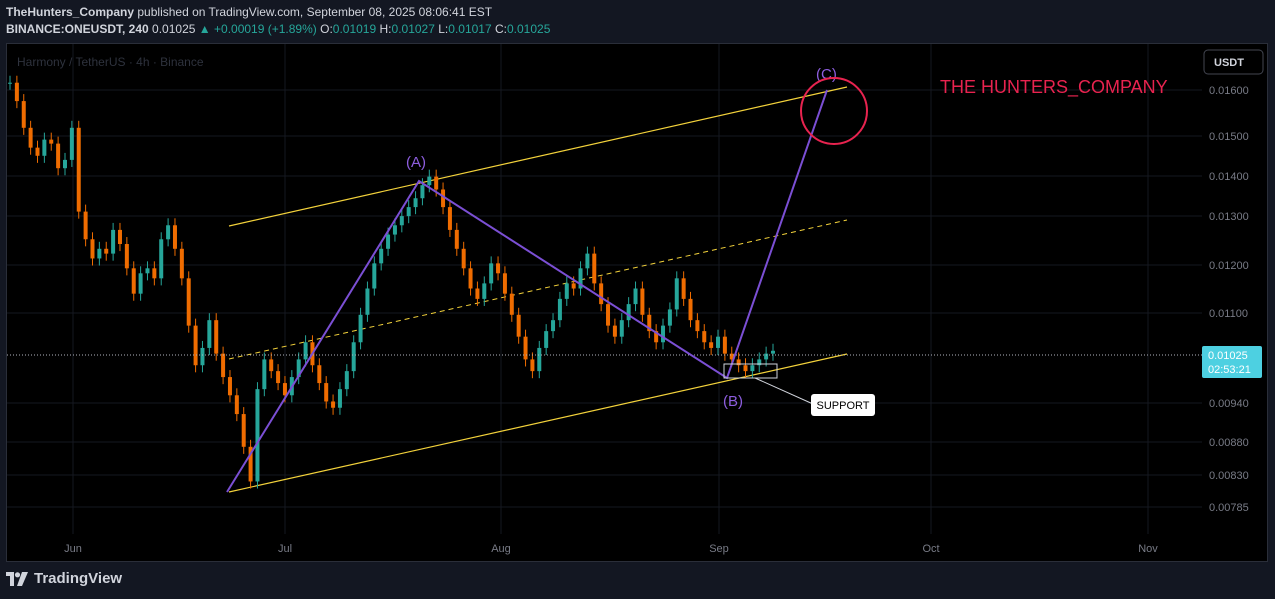  What do you see at coordinates (529, 29) in the screenshot?
I see `close-value: 0.01025` at bounding box center [529, 29].